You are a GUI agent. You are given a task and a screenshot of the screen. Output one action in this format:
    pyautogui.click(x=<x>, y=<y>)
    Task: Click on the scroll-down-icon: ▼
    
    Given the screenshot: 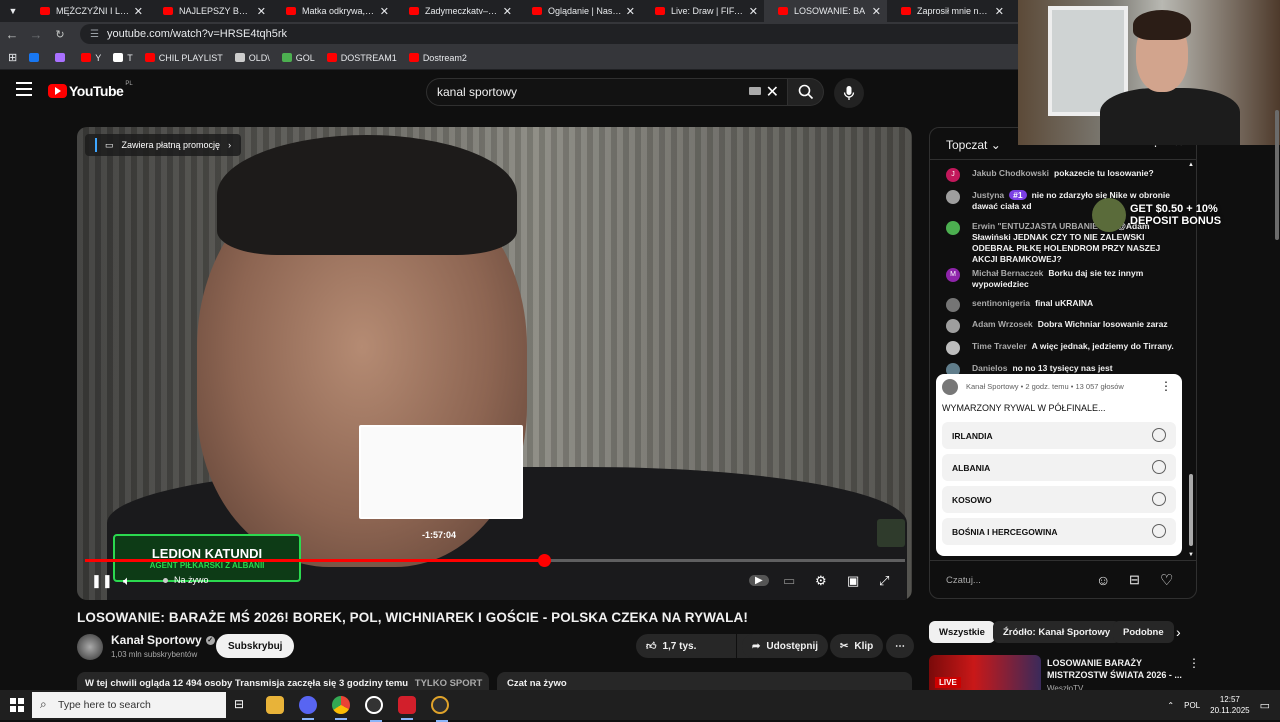 What is the action you would take?
    pyautogui.click(x=1191, y=555)
    